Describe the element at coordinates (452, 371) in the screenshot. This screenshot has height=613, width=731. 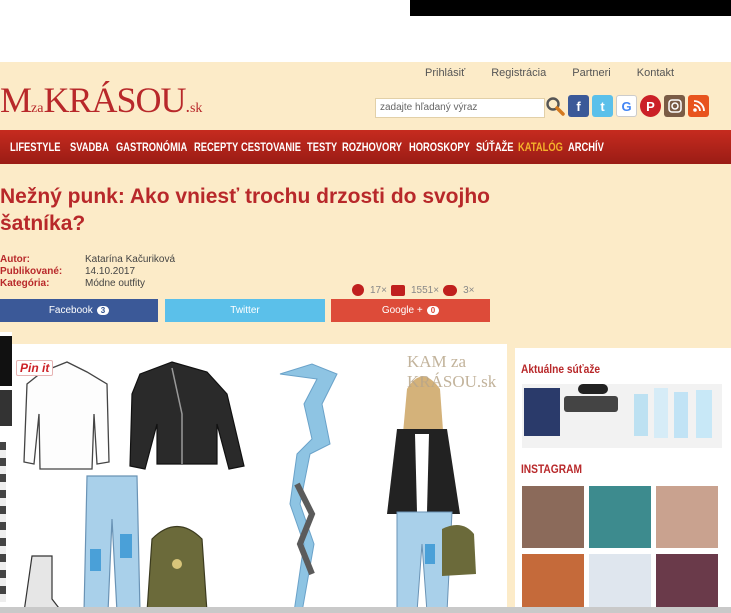
I see `image-watermark: KAM za KRÁSOU.sk` at that location.